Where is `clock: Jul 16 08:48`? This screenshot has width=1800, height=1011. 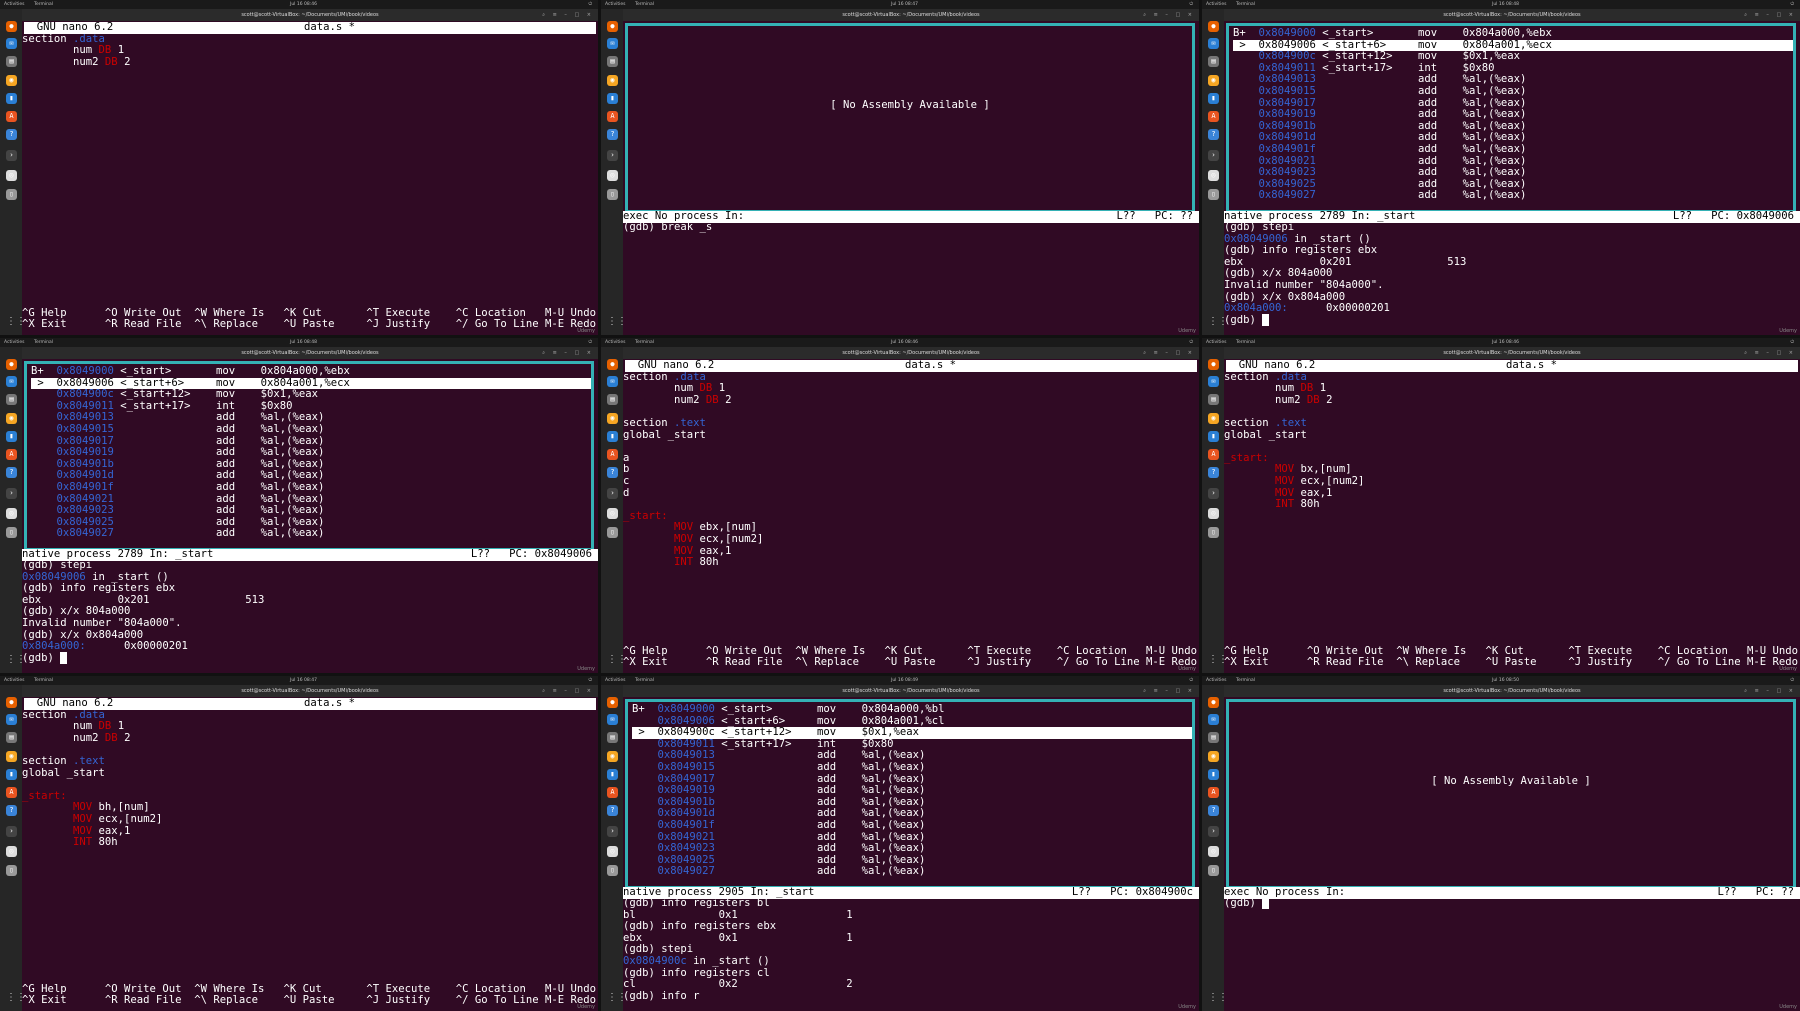
clock: Jul 16 08:48 is located at coordinates (303, 342).